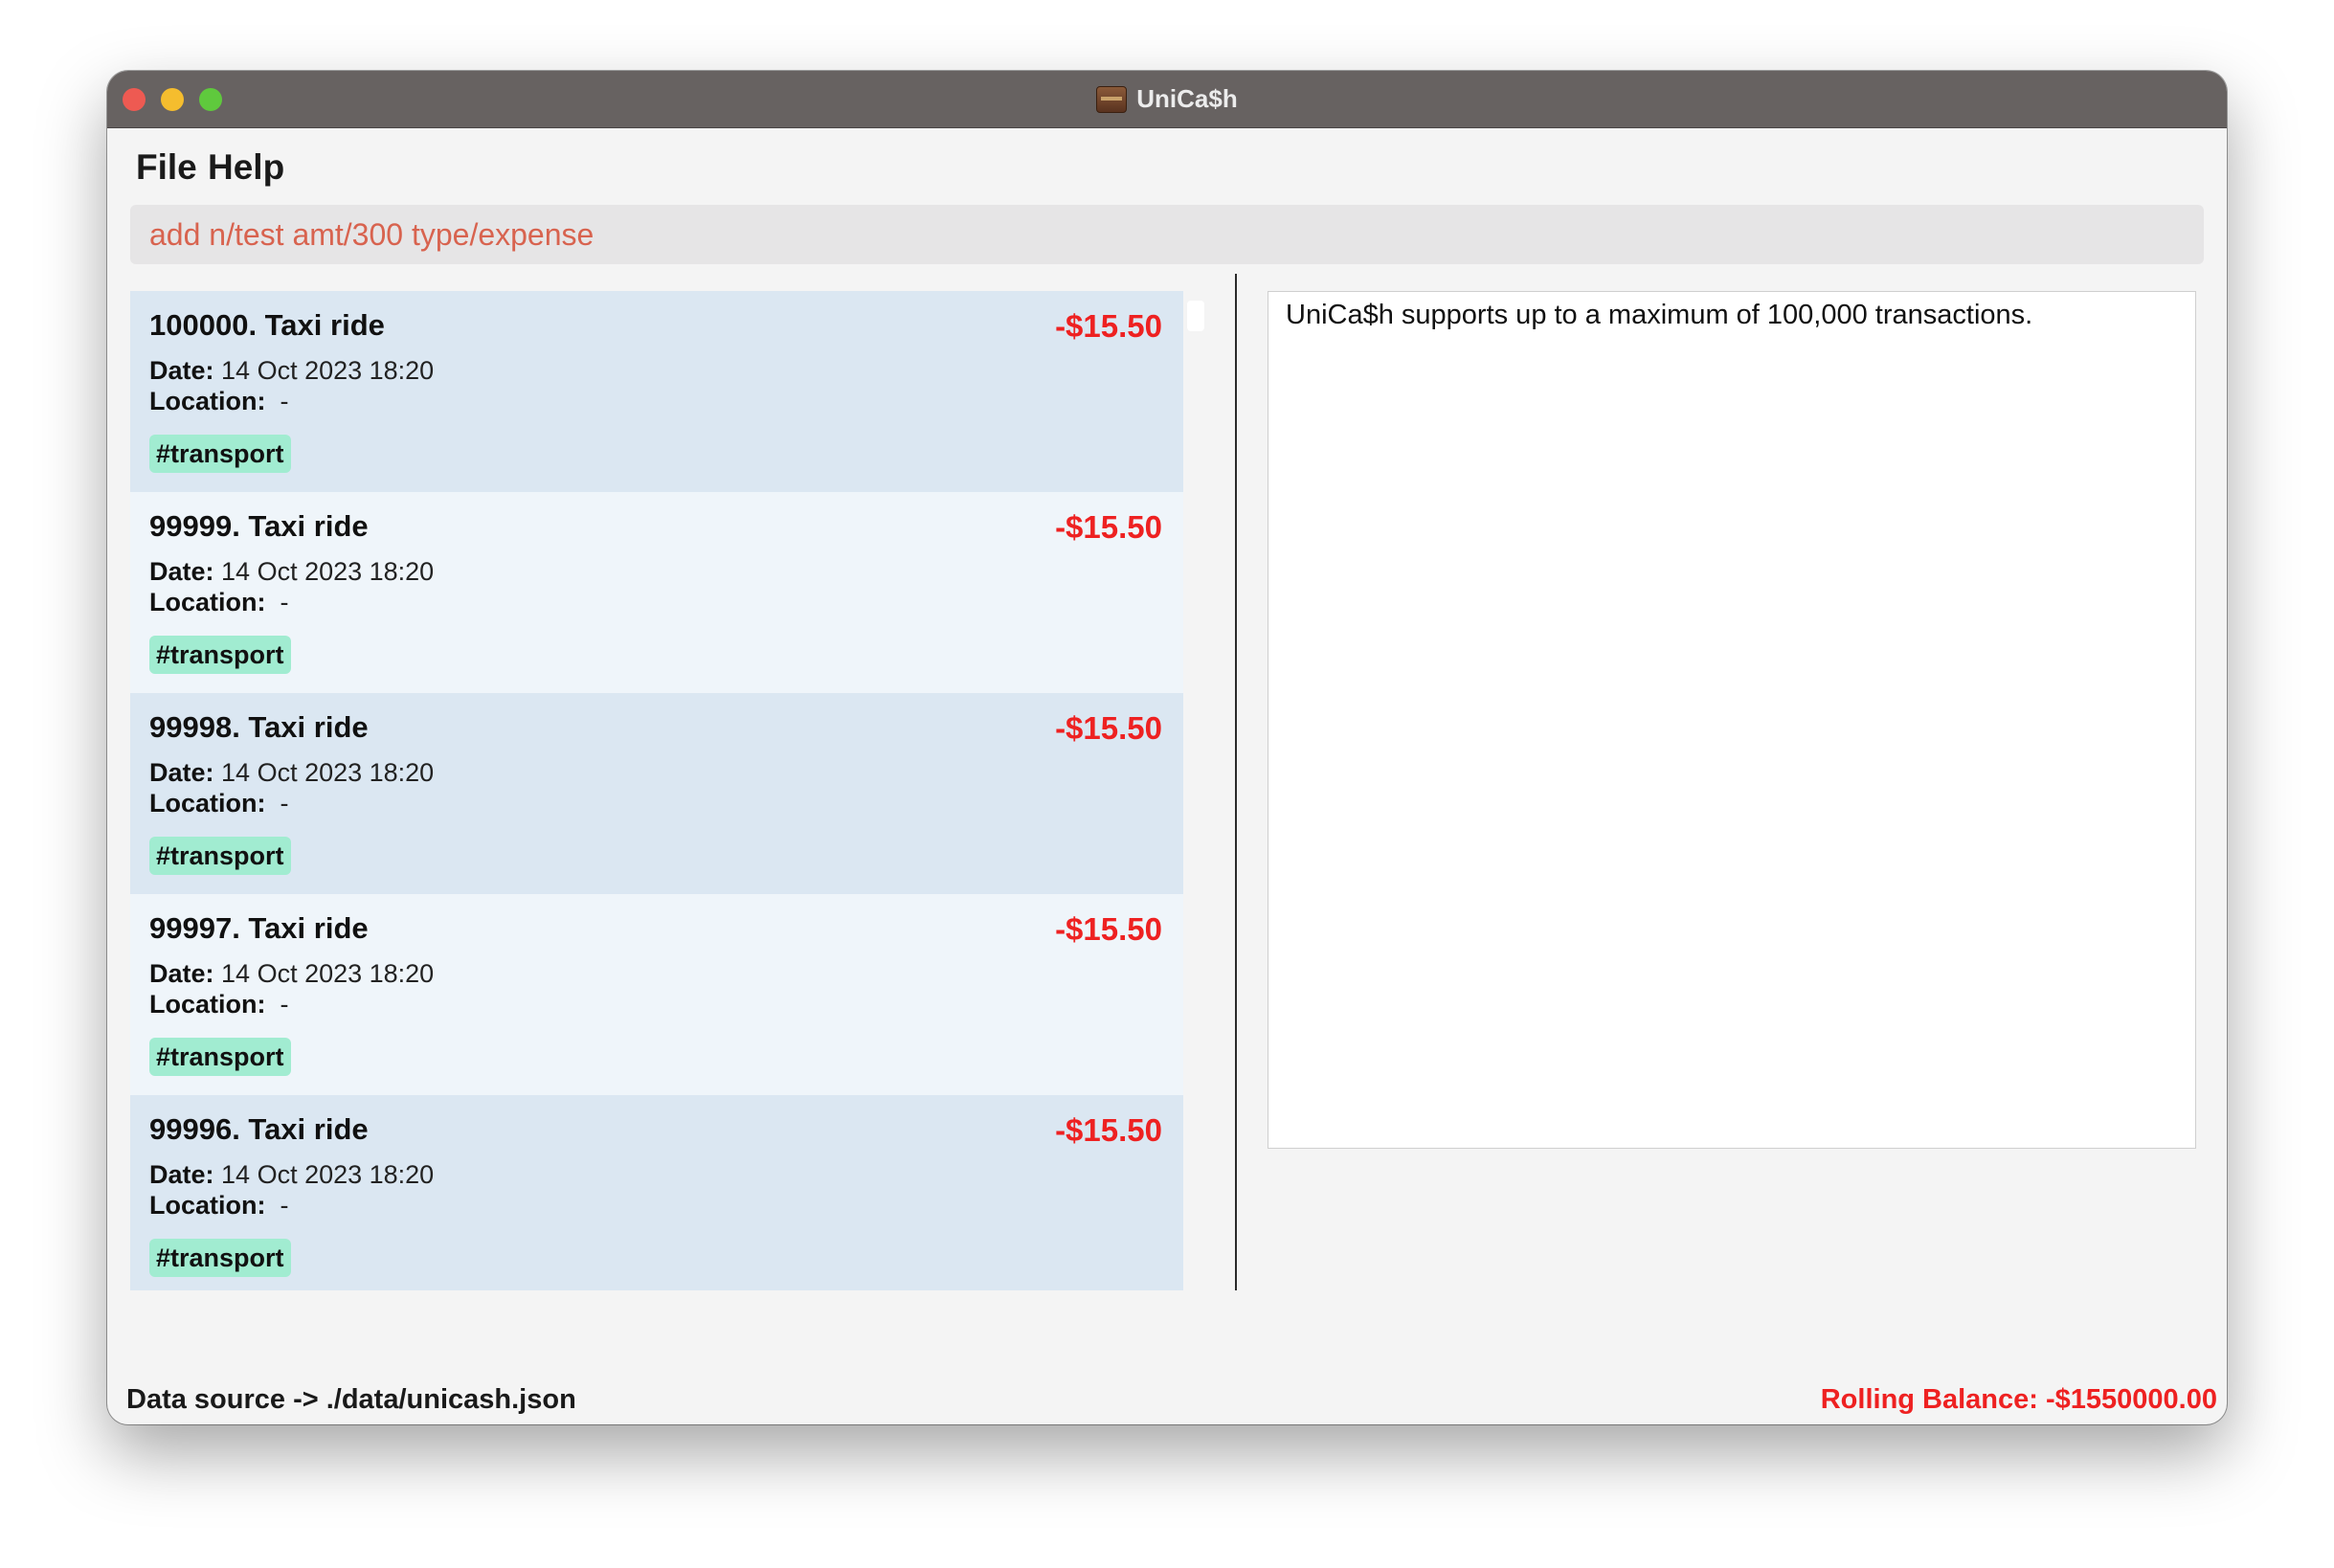 The width and height of the screenshot is (2334, 1568). What do you see at coordinates (259, 727) in the screenshot?
I see `transaction-title: 99998. Taxi ride` at bounding box center [259, 727].